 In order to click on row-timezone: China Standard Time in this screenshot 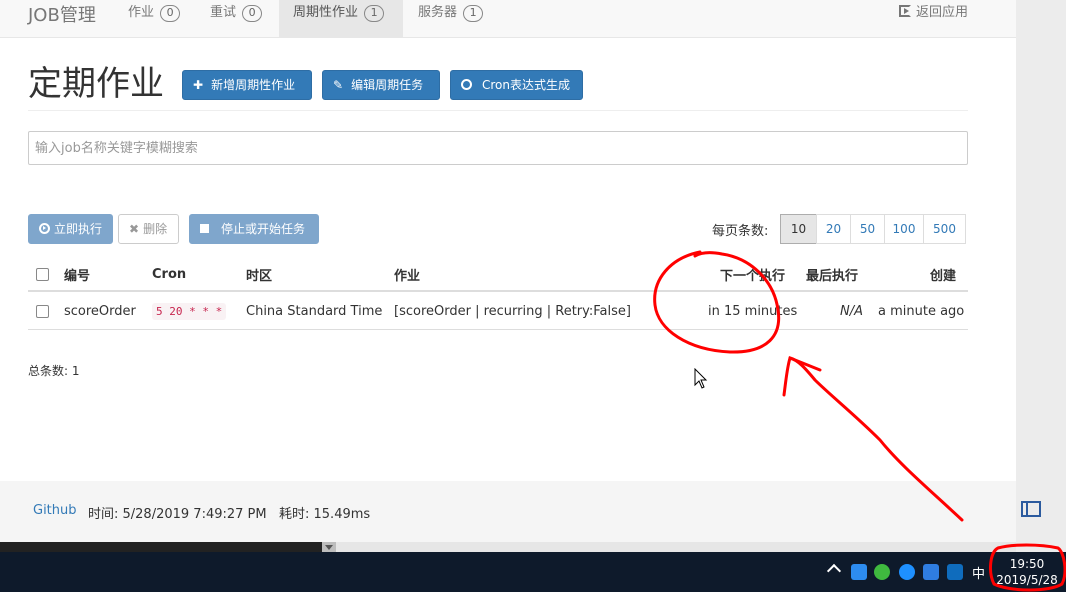, I will do `click(314, 311)`.